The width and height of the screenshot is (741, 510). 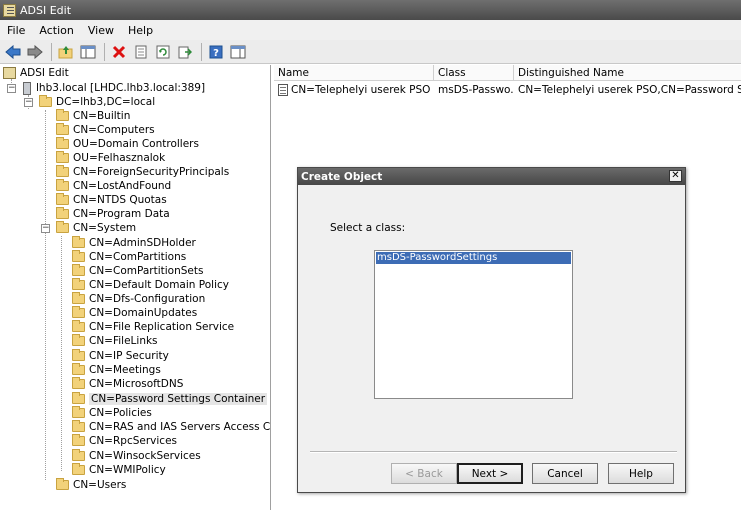 I want to click on tree-item-label: CN=NTDS Quotas, so click(x=120, y=200).